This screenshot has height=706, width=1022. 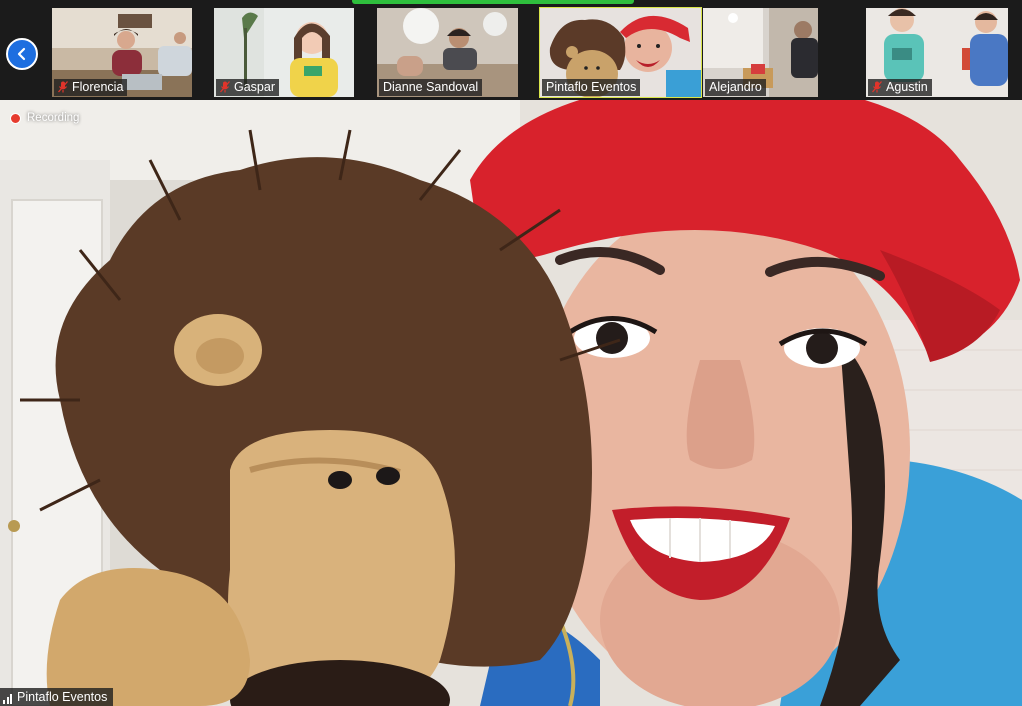 I want to click on participant-name: Gaspar, so click(x=254, y=87).